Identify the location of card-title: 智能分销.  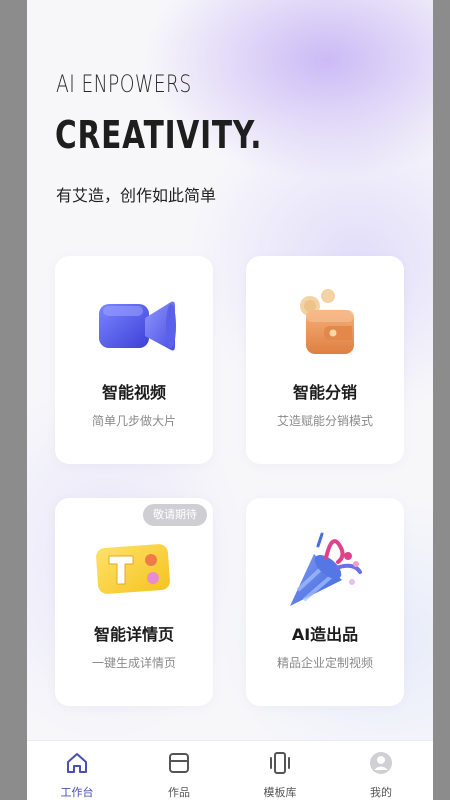
(324, 392).